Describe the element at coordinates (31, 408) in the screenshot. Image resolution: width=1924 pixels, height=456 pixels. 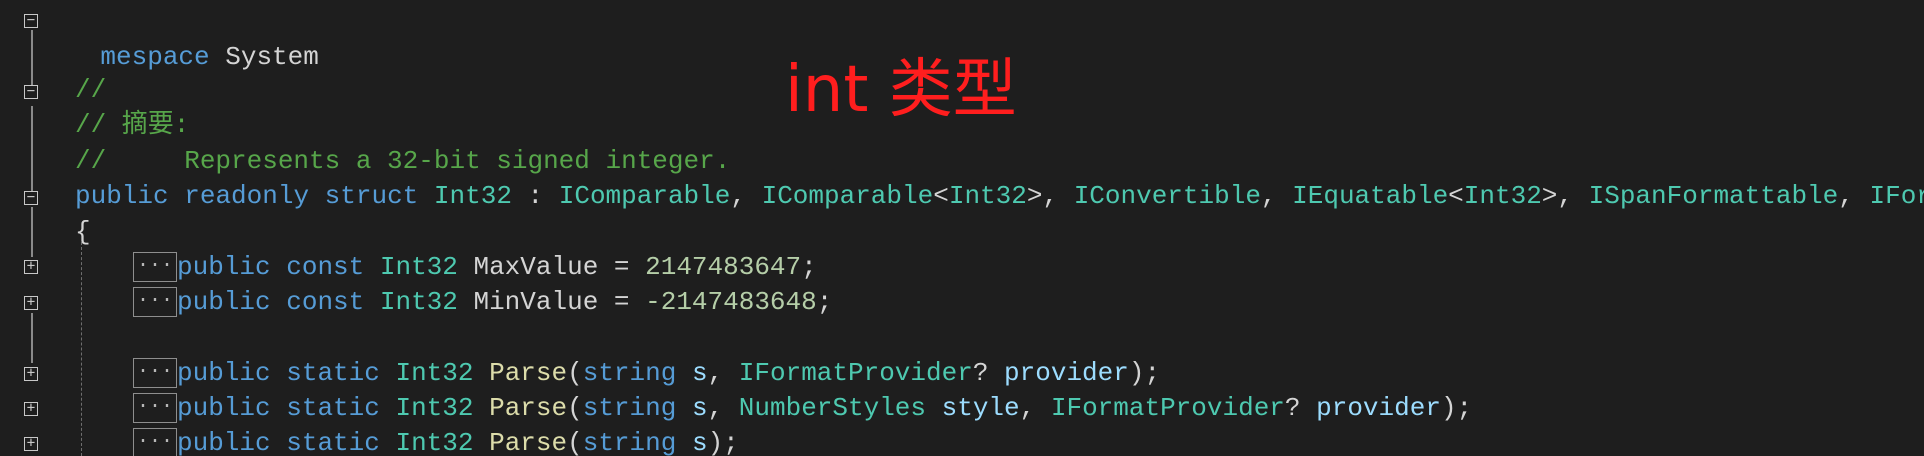
I see `expand-parse-2-icon: +` at that location.